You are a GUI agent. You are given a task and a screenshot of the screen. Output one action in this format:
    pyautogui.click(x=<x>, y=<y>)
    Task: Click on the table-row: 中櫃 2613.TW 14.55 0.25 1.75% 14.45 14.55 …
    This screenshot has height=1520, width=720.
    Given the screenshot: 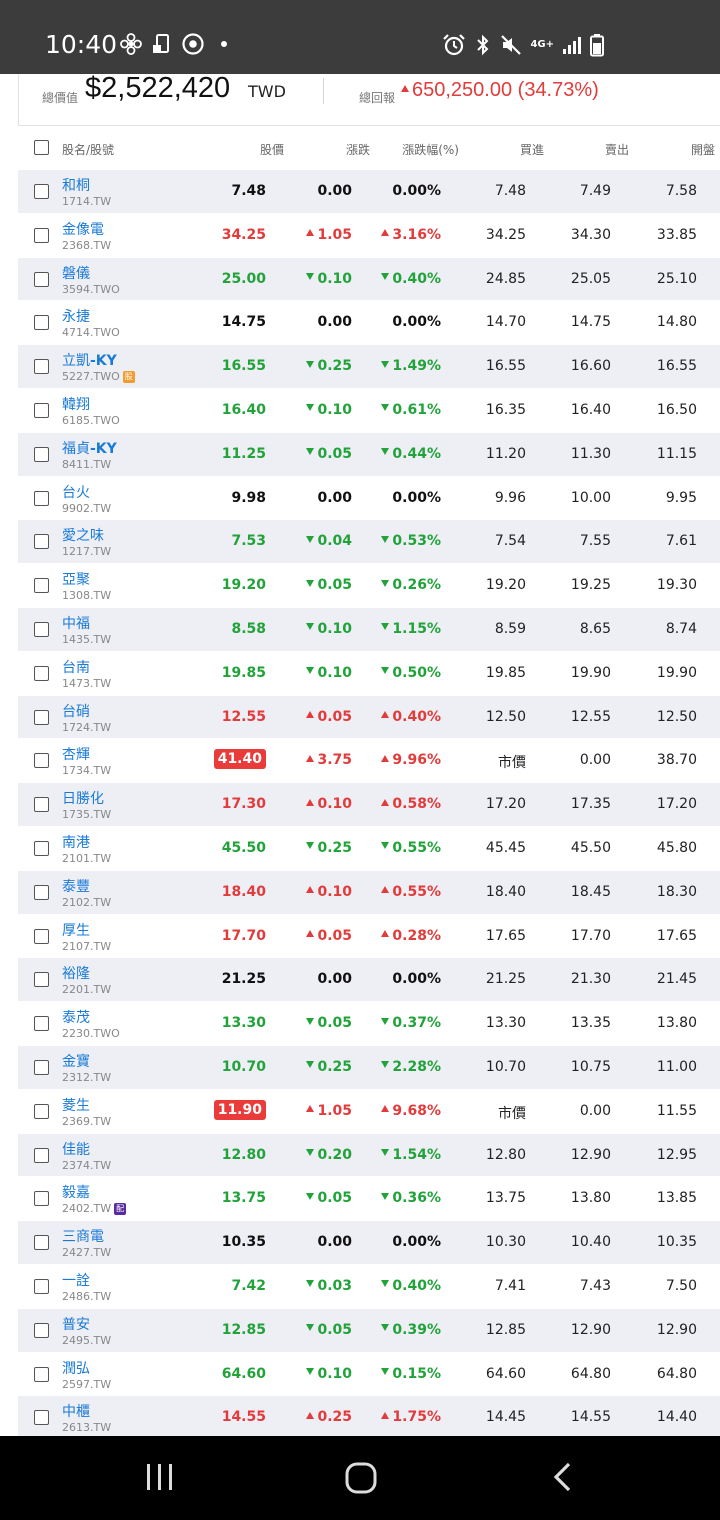 What is the action you would take?
    pyautogui.click(x=369, y=1418)
    